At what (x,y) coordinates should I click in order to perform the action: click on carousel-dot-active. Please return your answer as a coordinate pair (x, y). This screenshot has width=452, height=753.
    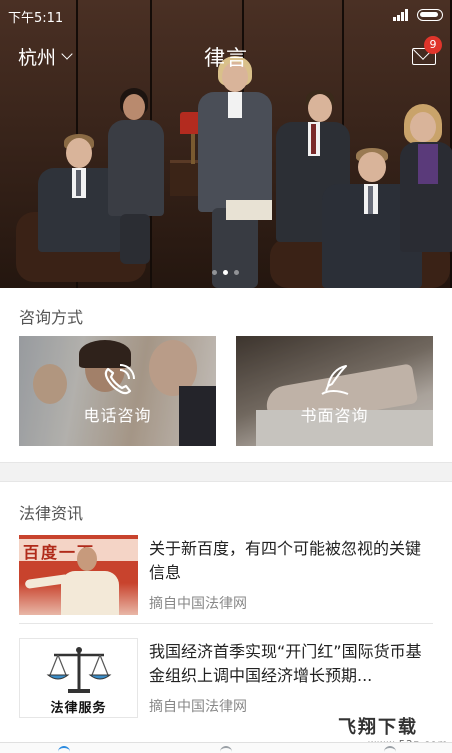
    Looking at the image, I should click on (225, 272).